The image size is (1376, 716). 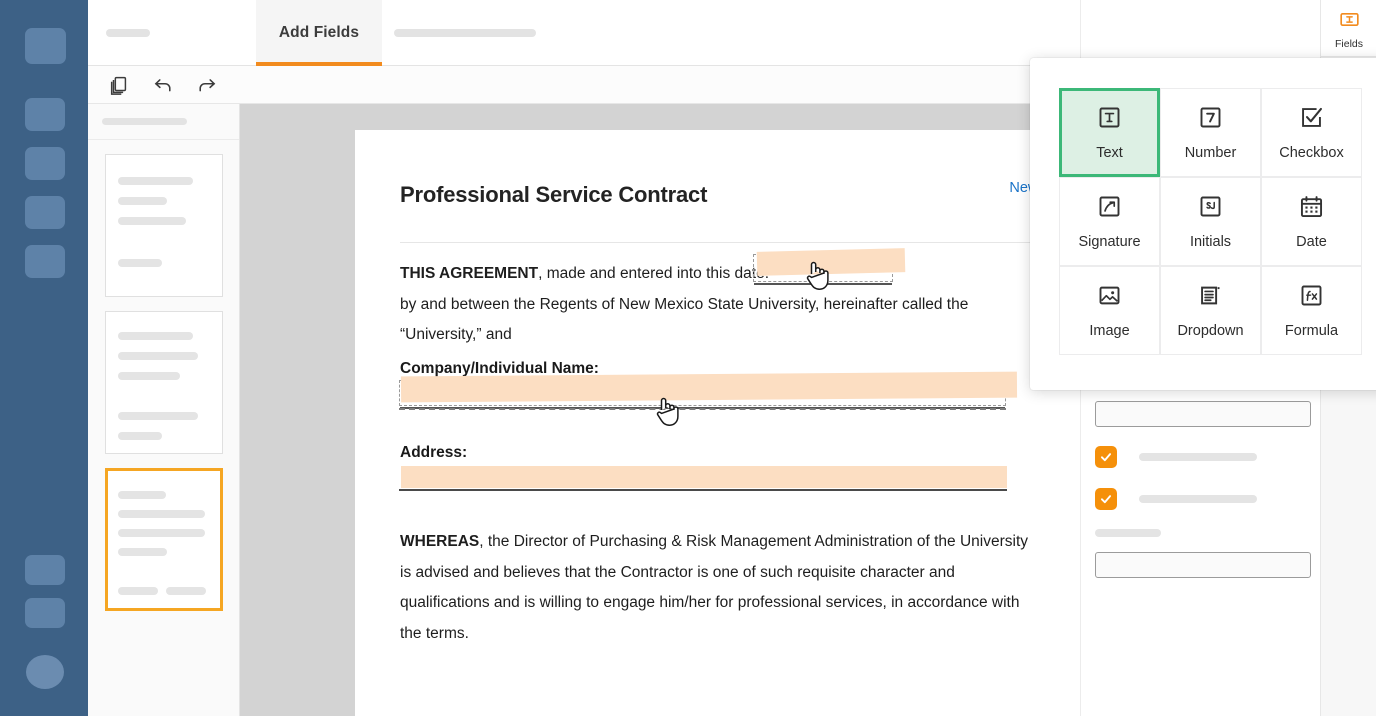 I want to click on label-address: Address:, so click(x=434, y=452).